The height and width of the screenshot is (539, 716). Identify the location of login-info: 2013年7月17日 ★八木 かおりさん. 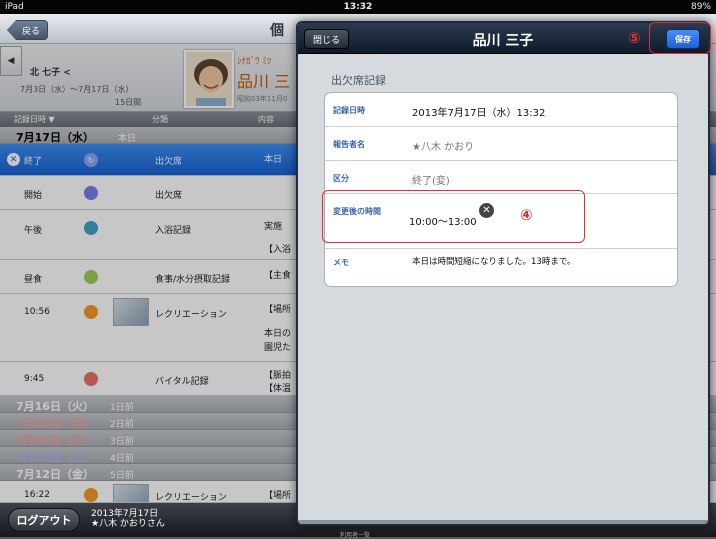
(128, 519).